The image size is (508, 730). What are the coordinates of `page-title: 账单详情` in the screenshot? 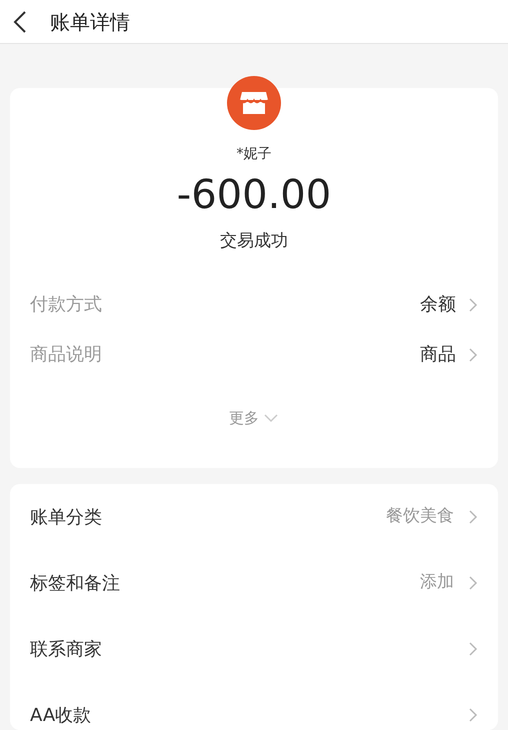 It's located at (90, 22).